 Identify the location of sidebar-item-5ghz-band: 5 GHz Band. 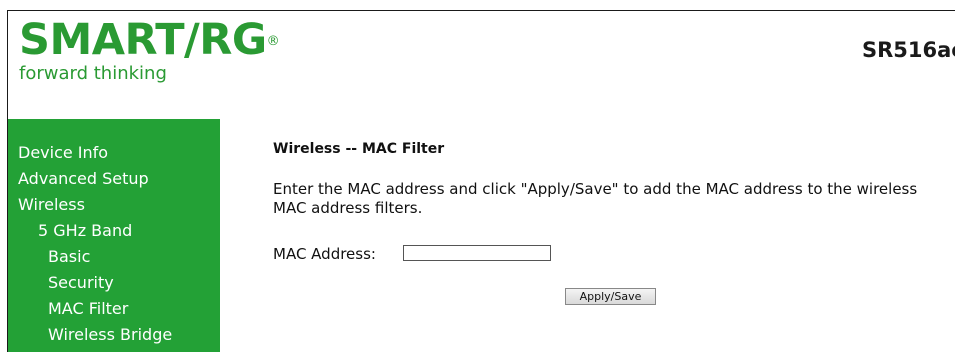
(85, 231).